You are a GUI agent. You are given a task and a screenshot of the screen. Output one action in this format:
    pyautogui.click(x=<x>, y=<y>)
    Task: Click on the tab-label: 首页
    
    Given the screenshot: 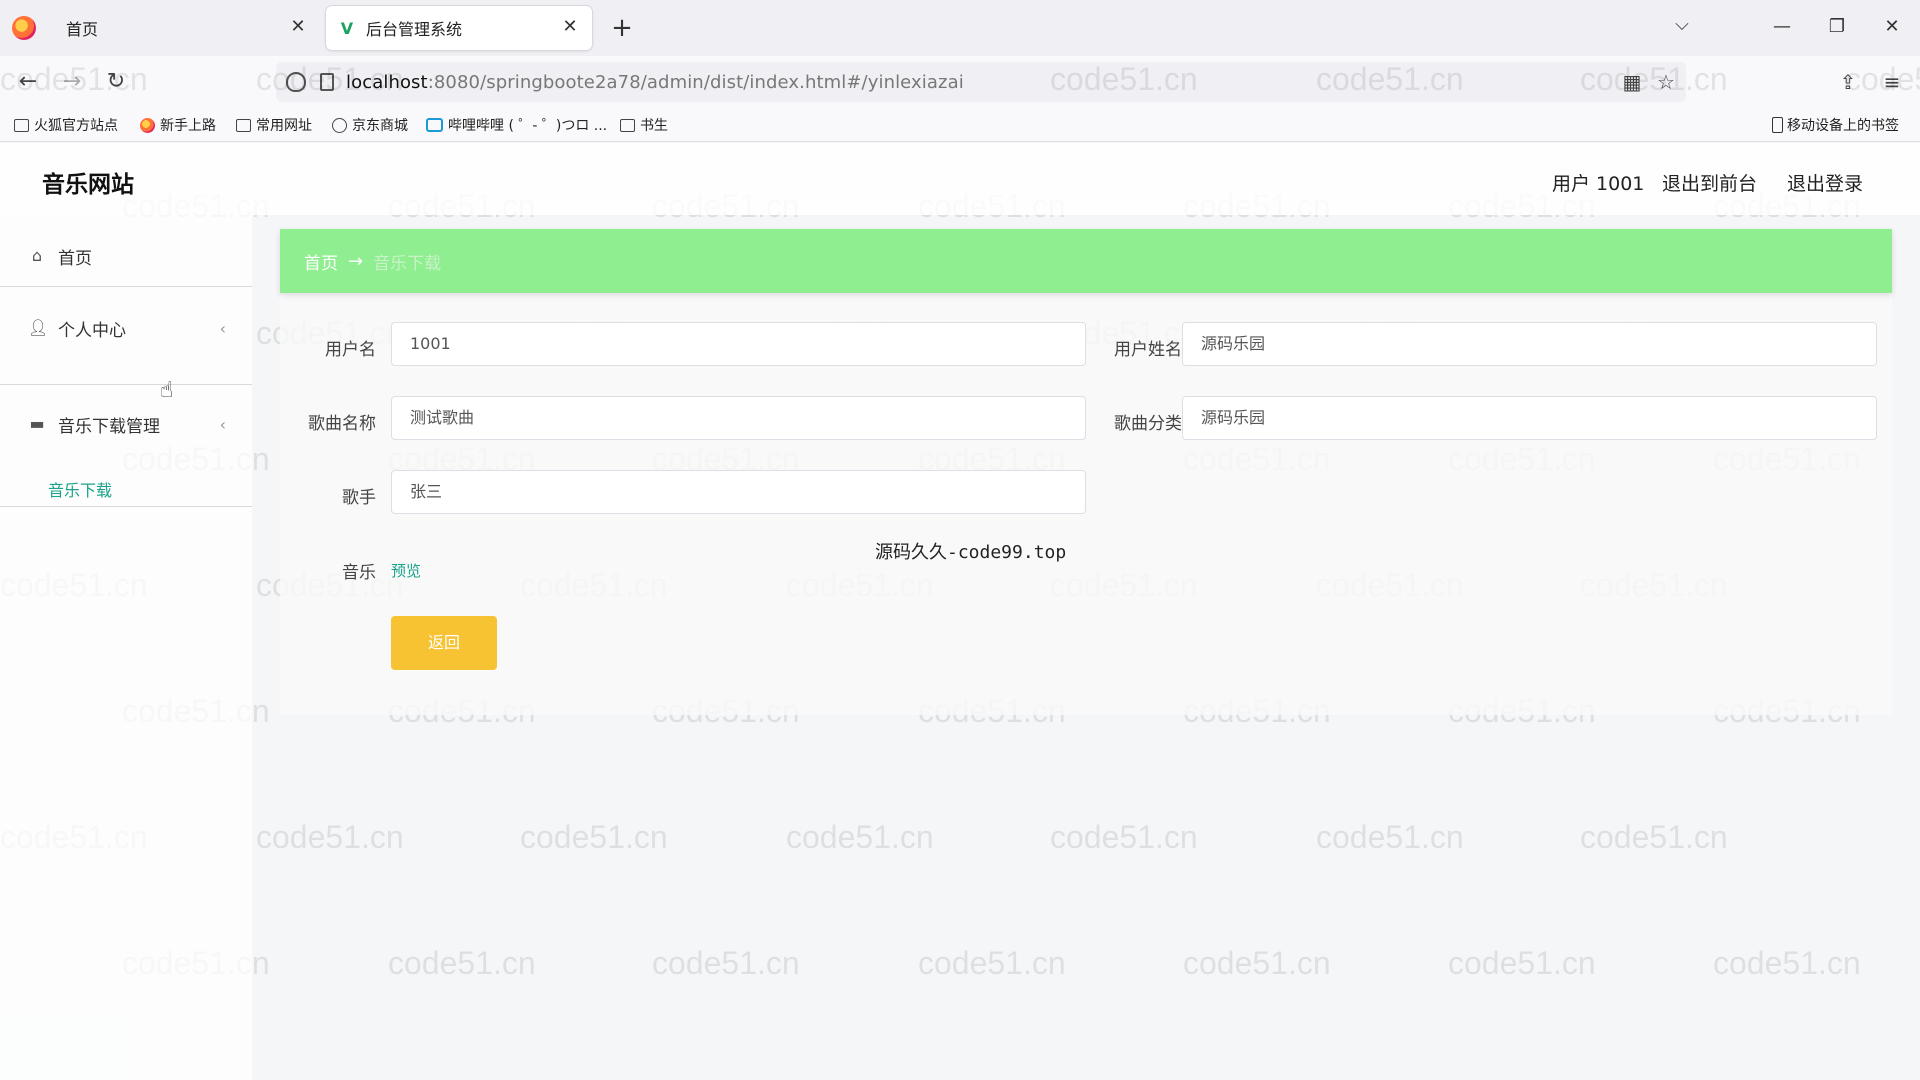 What is the action you would take?
    pyautogui.click(x=82, y=29)
    